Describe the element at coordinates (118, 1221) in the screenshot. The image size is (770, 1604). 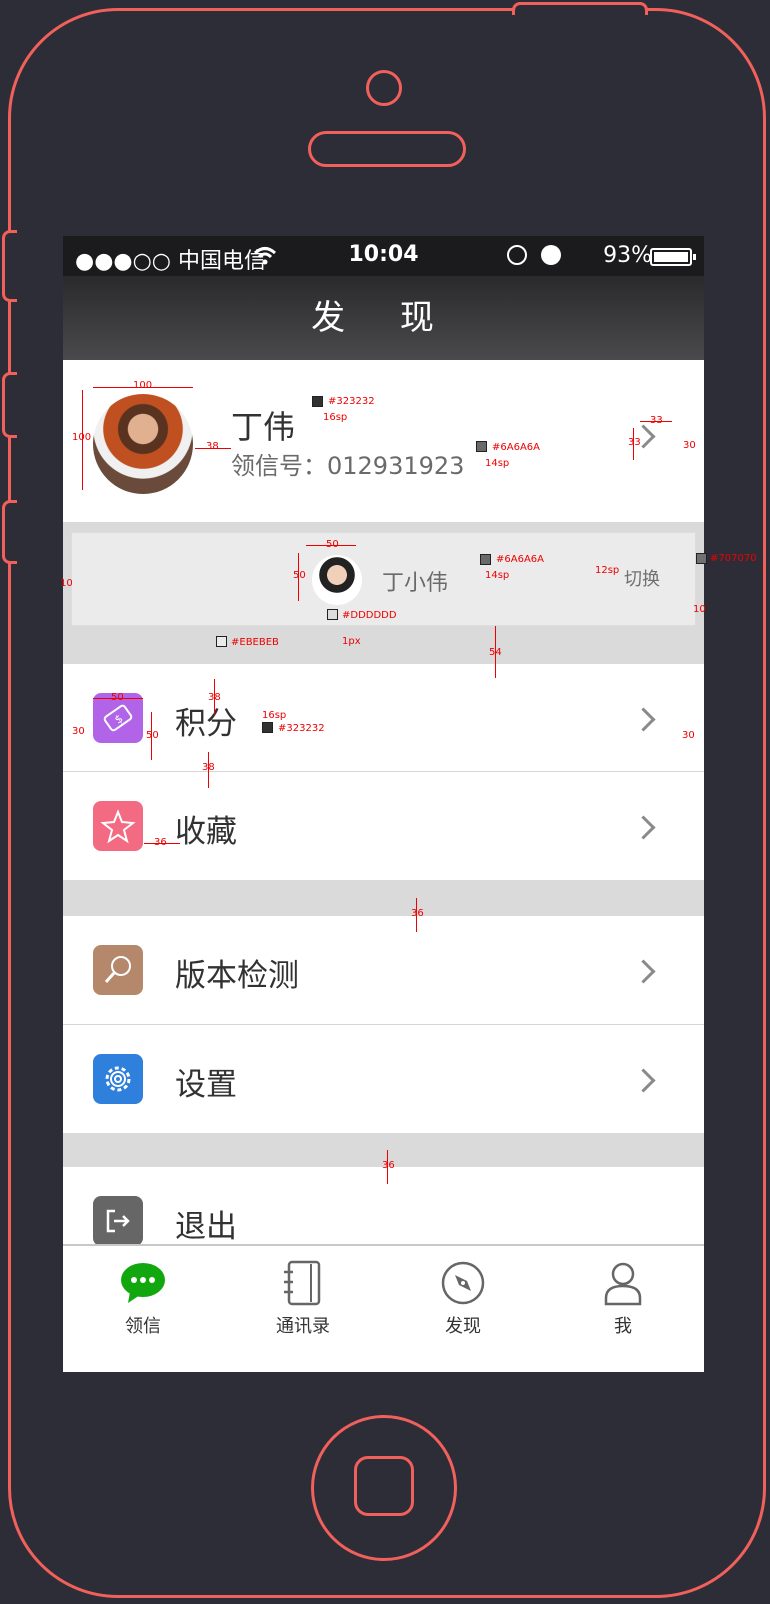
I see `logout-icon` at that location.